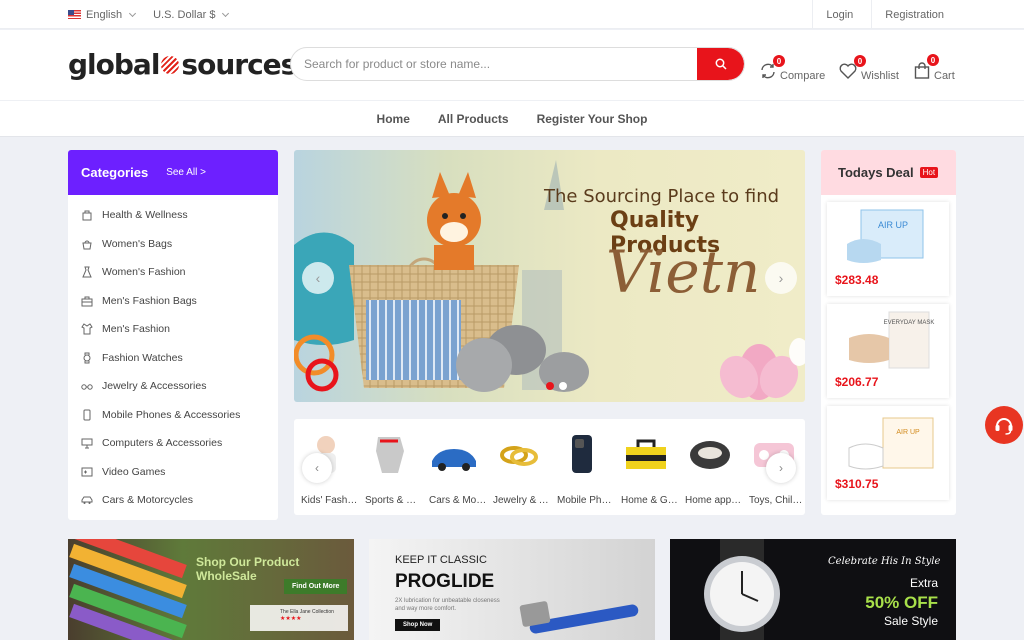 The width and height of the screenshot is (1024, 640). I want to click on currency-selector: U.S. Dollar $, so click(191, 14).